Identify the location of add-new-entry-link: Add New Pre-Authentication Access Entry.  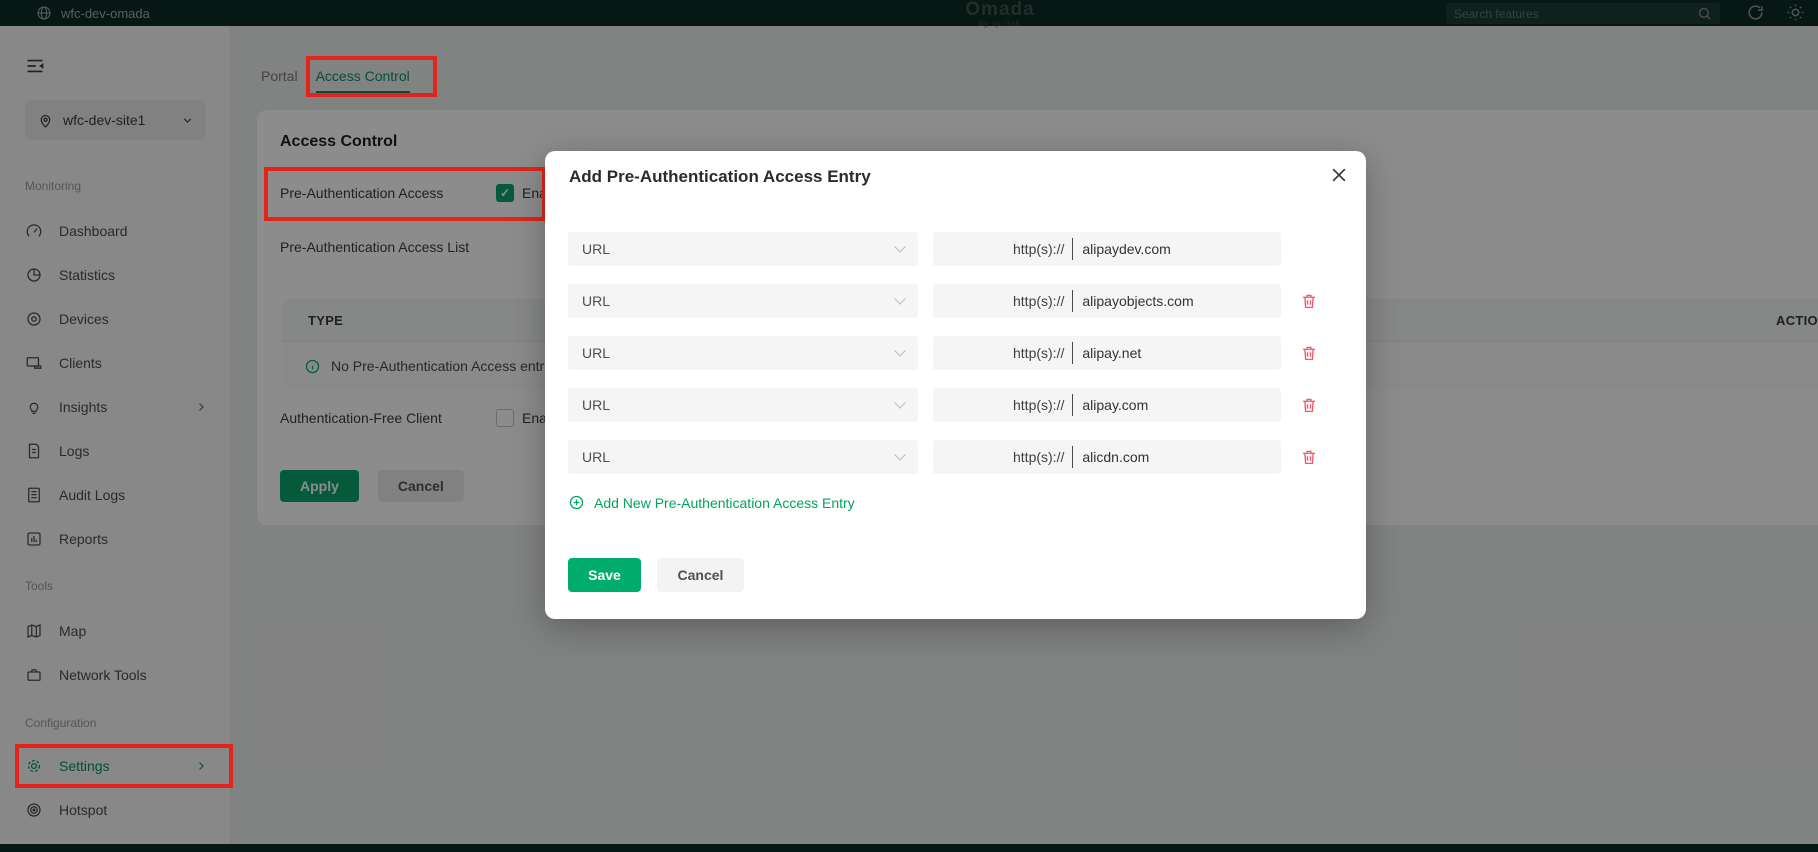
(711, 502).